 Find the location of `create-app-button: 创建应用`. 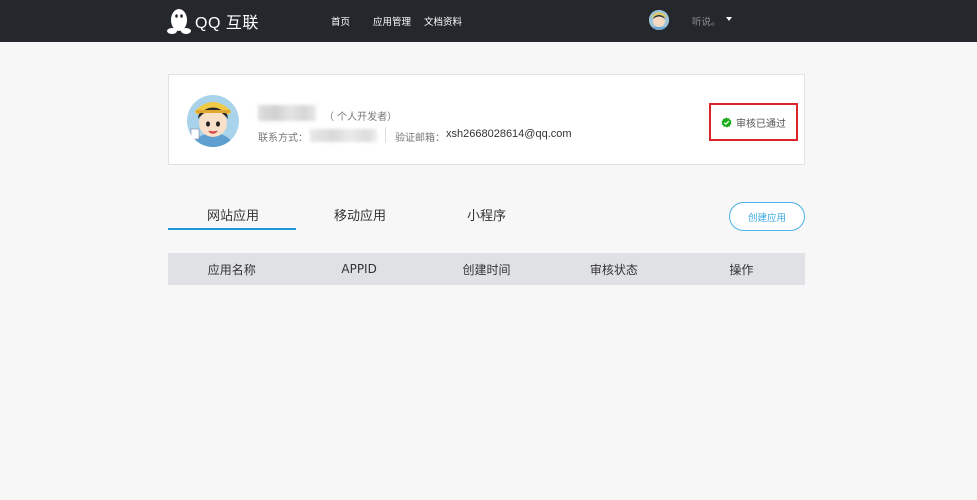

create-app-button: 创建应用 is located at coordinates (767, 216).